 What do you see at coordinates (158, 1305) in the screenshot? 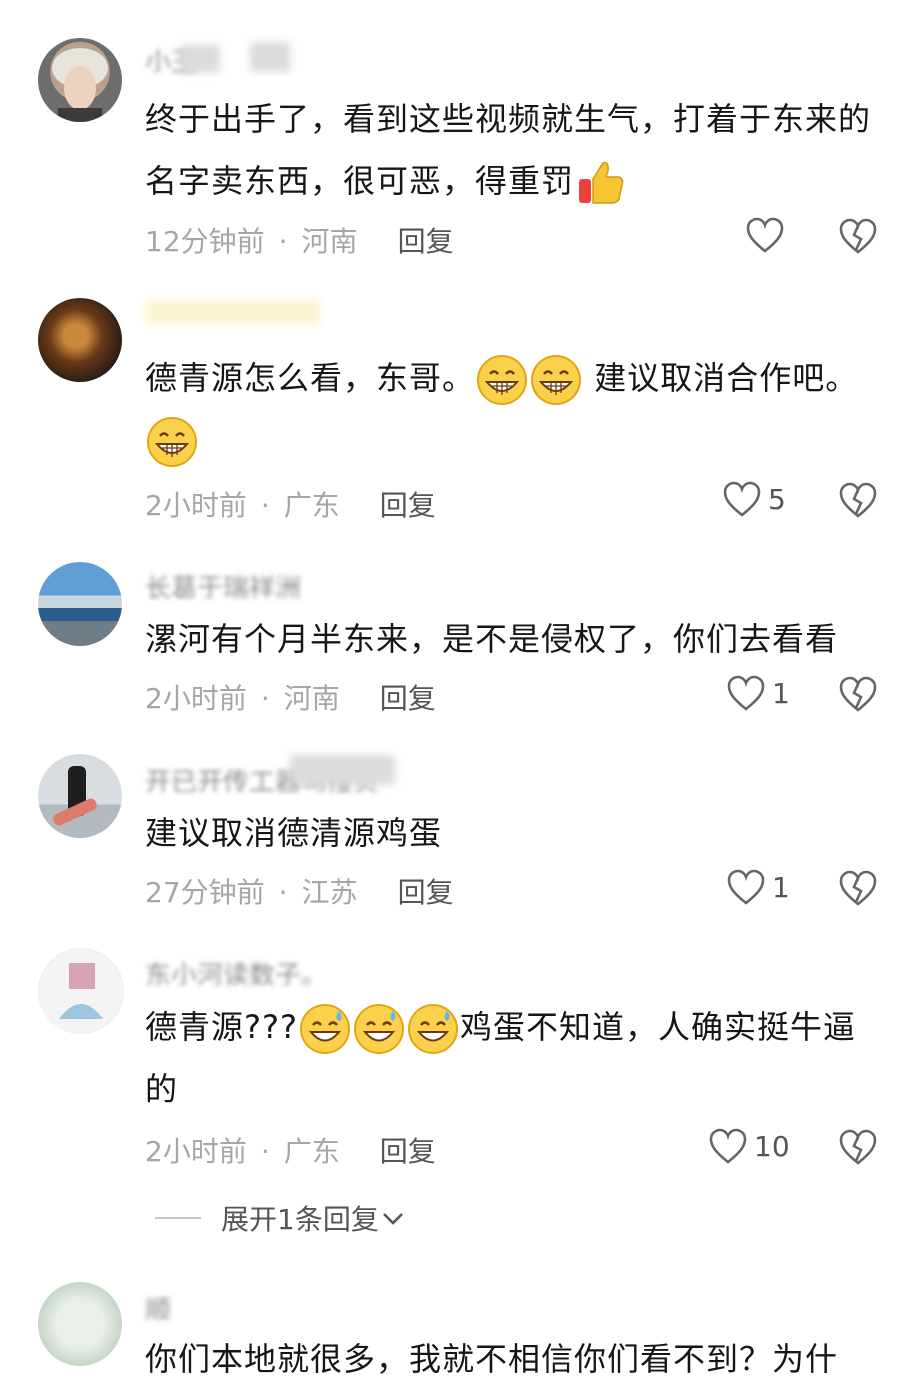
I see `username: 顺` at bounding box center [158, 1305].